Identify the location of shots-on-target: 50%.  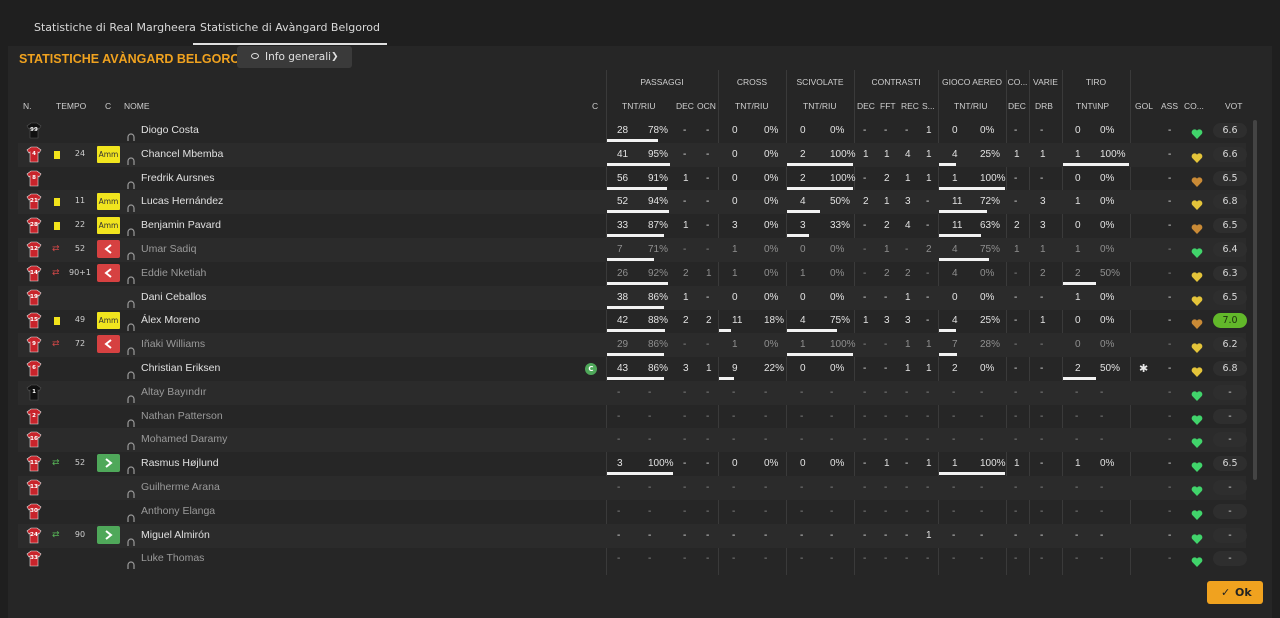
(1110, 368).